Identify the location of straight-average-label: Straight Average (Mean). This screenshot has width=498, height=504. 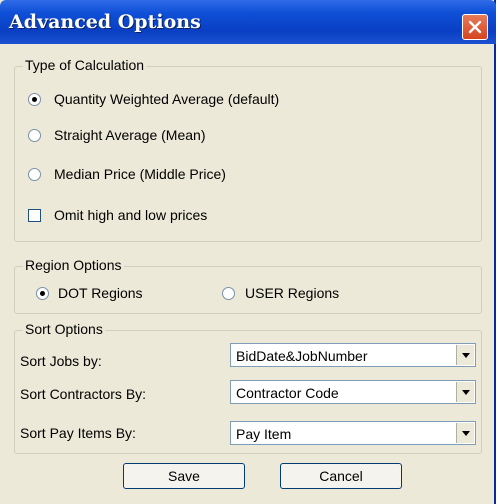
(130, 135).